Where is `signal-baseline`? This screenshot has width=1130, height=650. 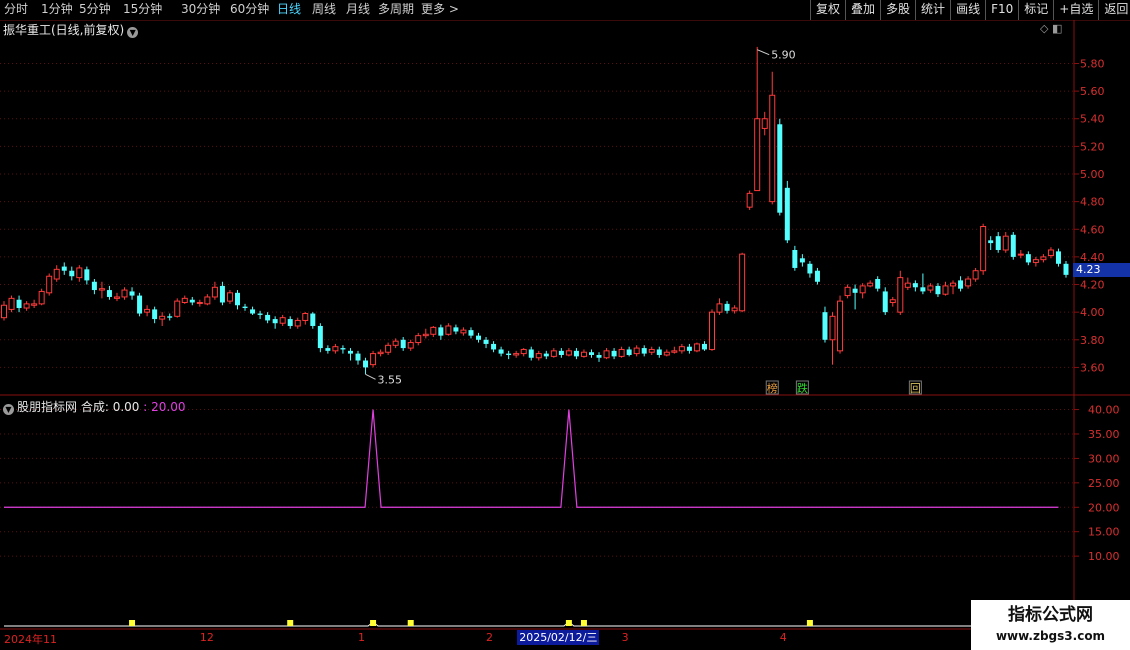
signal-baseline is located at coordinates (531, 624).